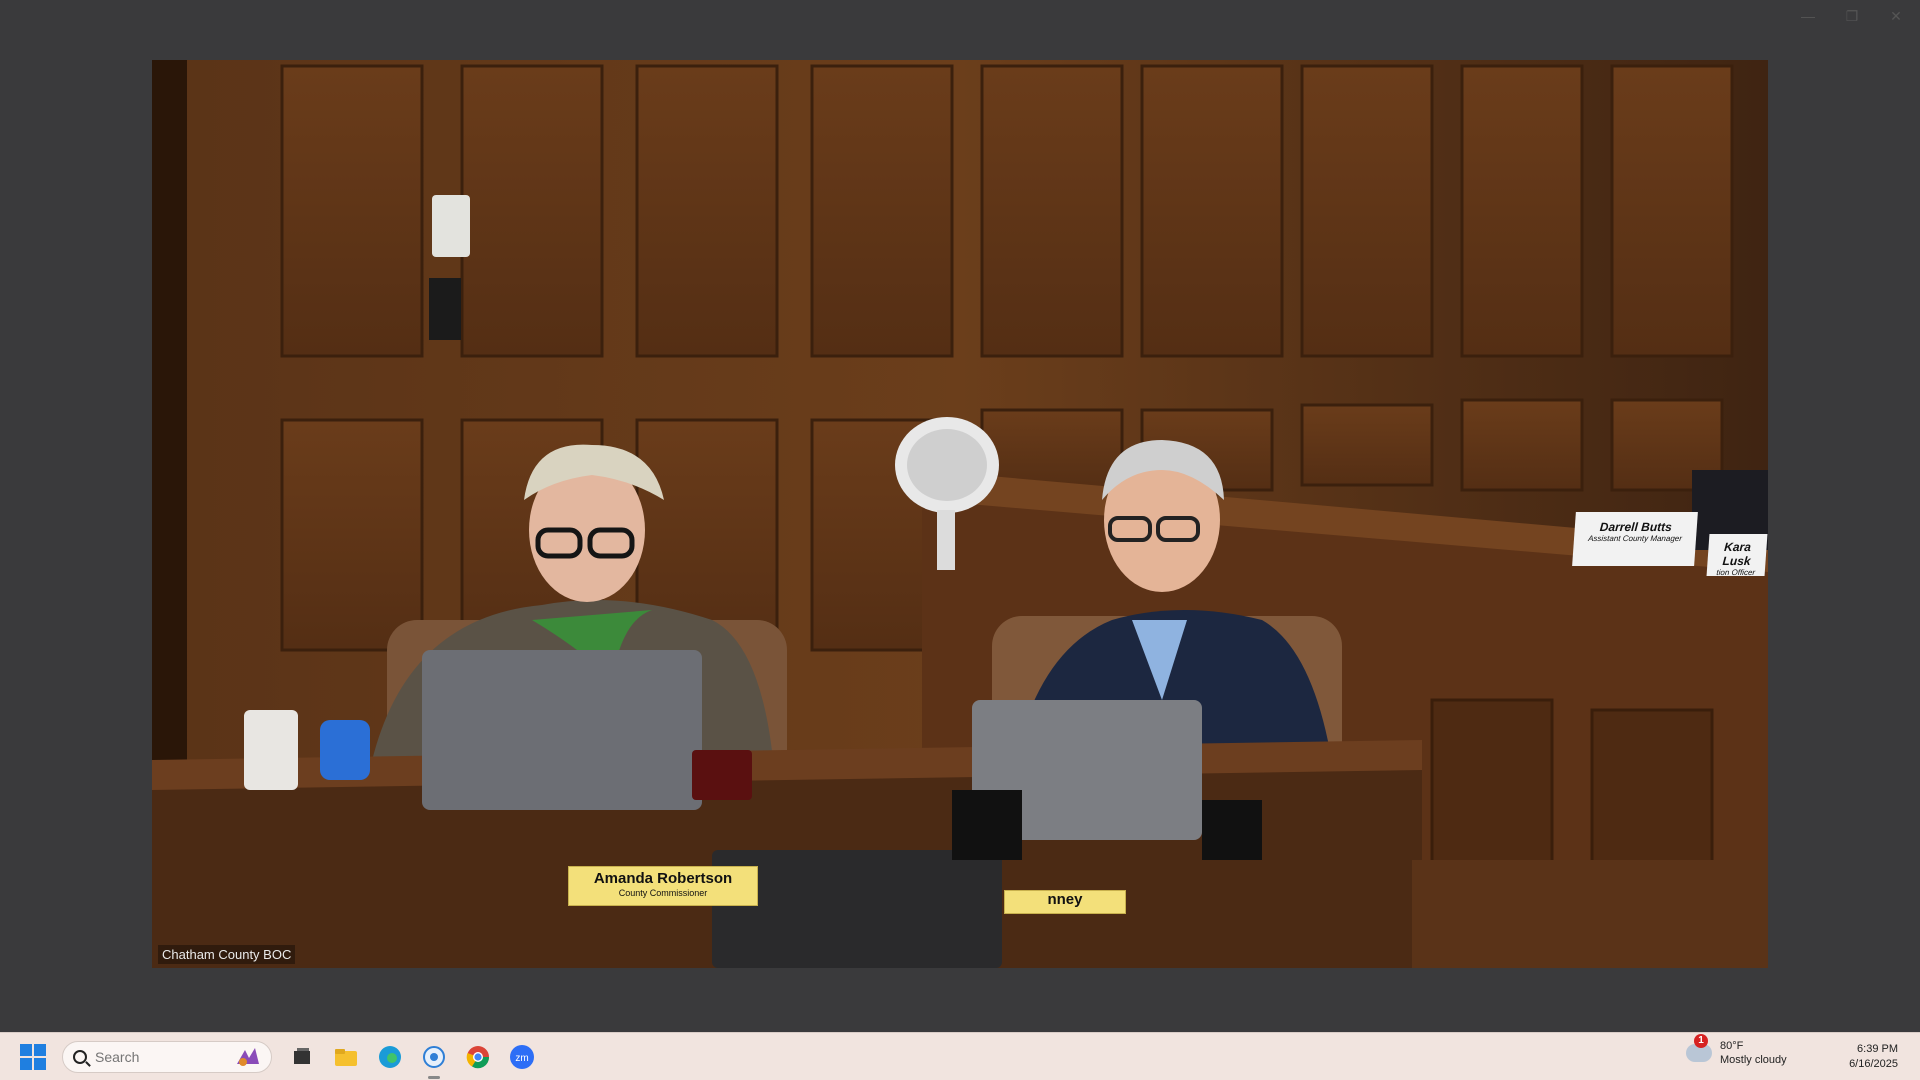 The height and width of the screenshot is (1080, 1920). Describe the element at coordinates (80, 1056) in the screenshot. I see `search-icon` at that location.